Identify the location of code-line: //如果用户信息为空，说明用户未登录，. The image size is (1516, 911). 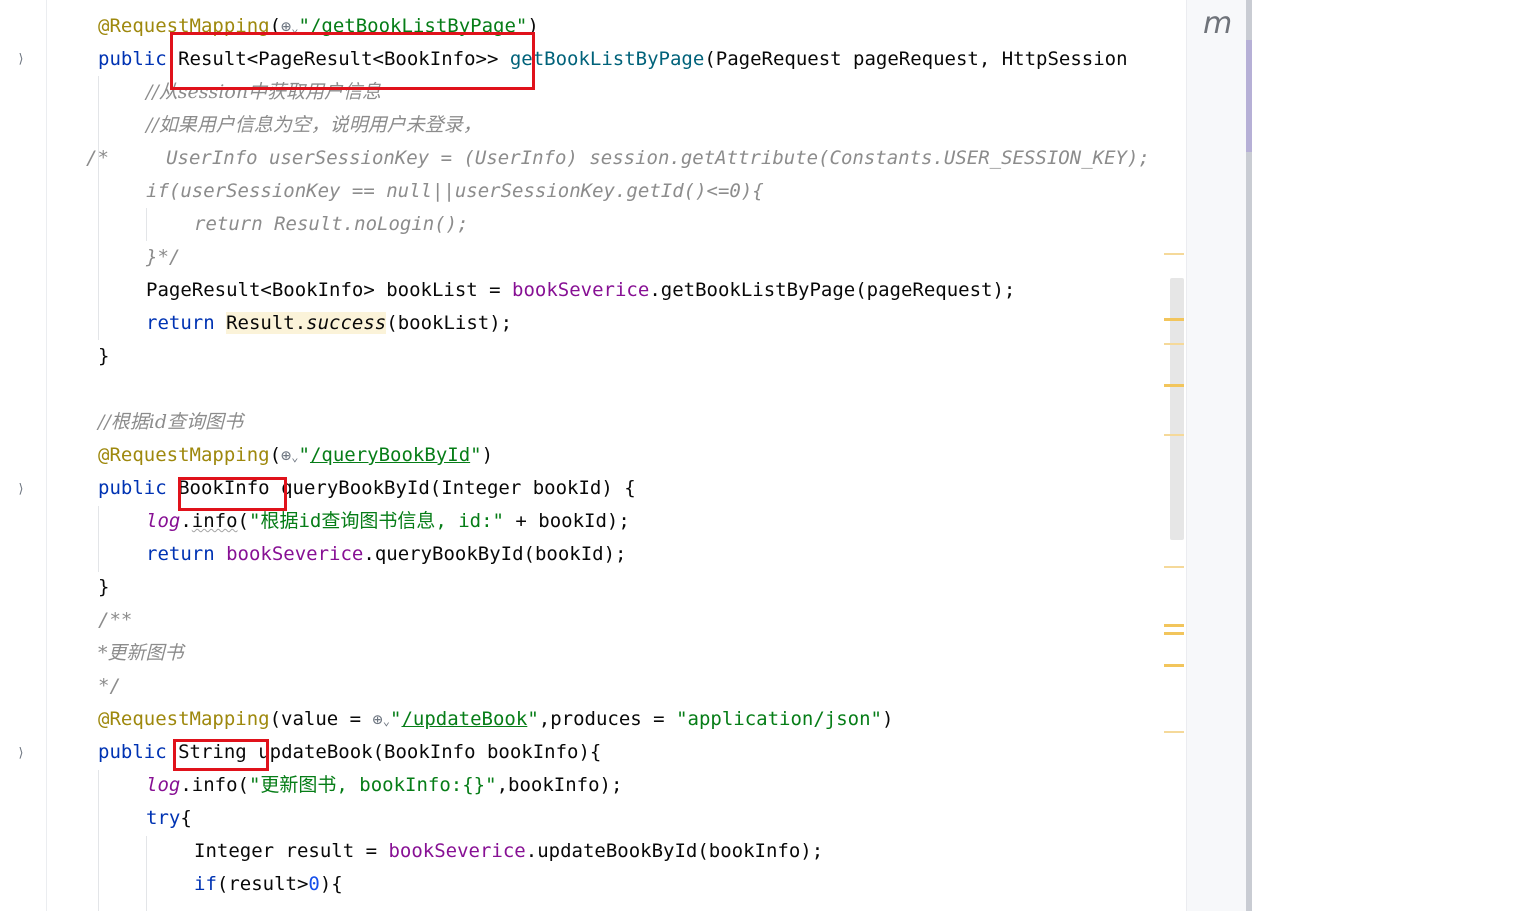
(314, 125).